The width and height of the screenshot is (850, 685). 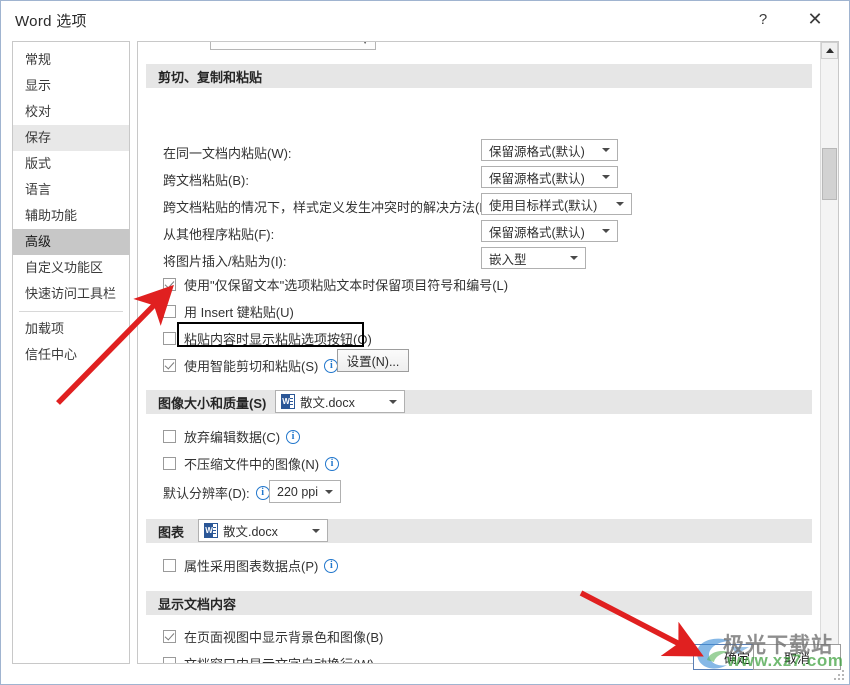 What do you see at coordinates (225, 261) in the screenshot?
I see `label-insert-paste-picture-as: 将图片插入/粘贴为(I):` at bounding box center [225, 261].